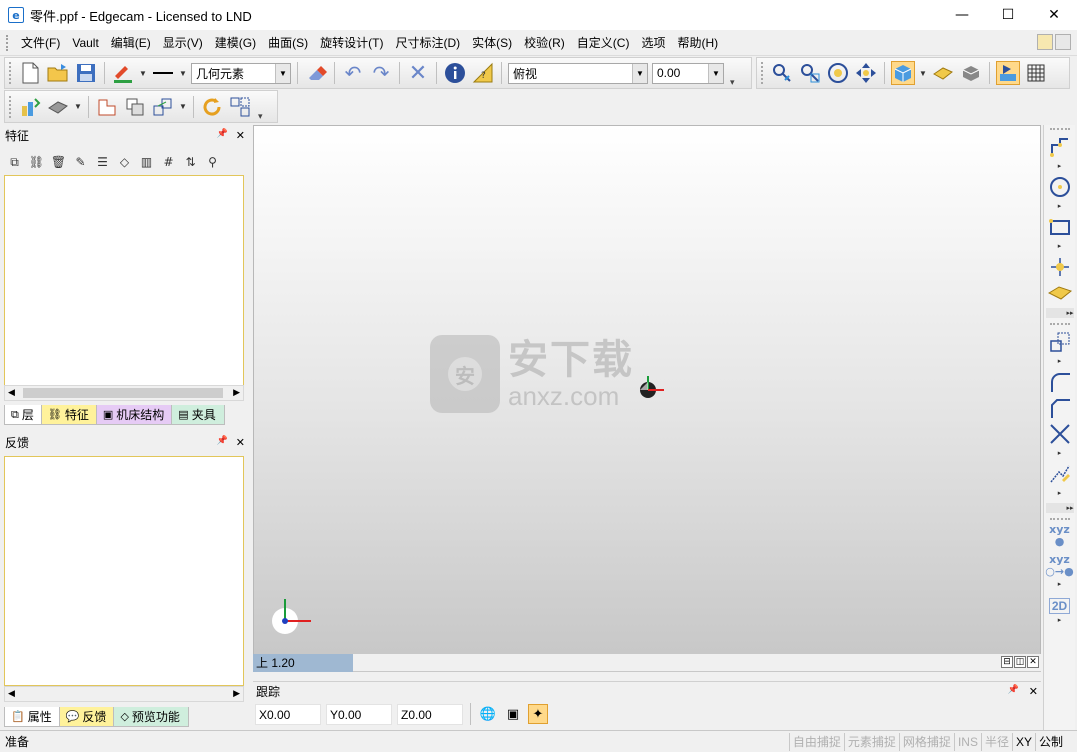 The width and height of the screenshot is (1077, 752). I want to click on scroll-thumb, so click(123, 393).